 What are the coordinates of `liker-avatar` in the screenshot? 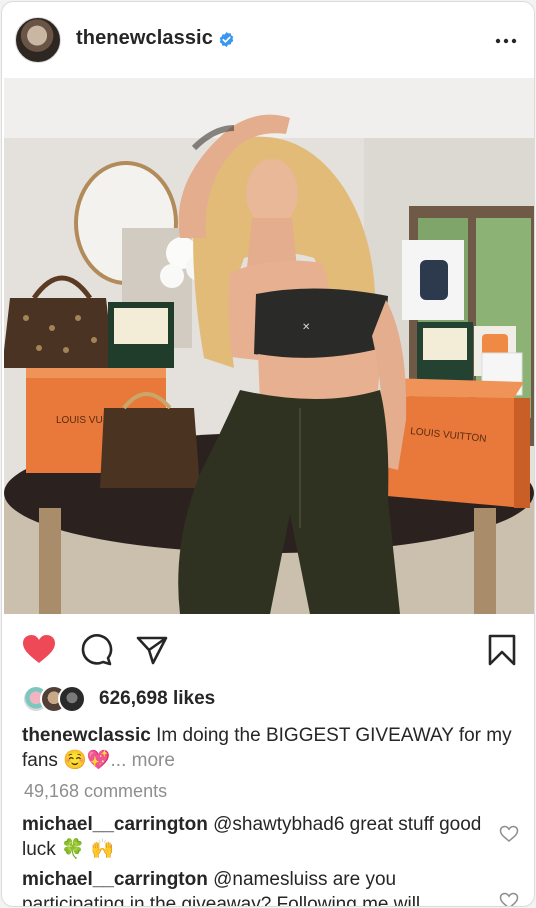 It's located at (72, 699).